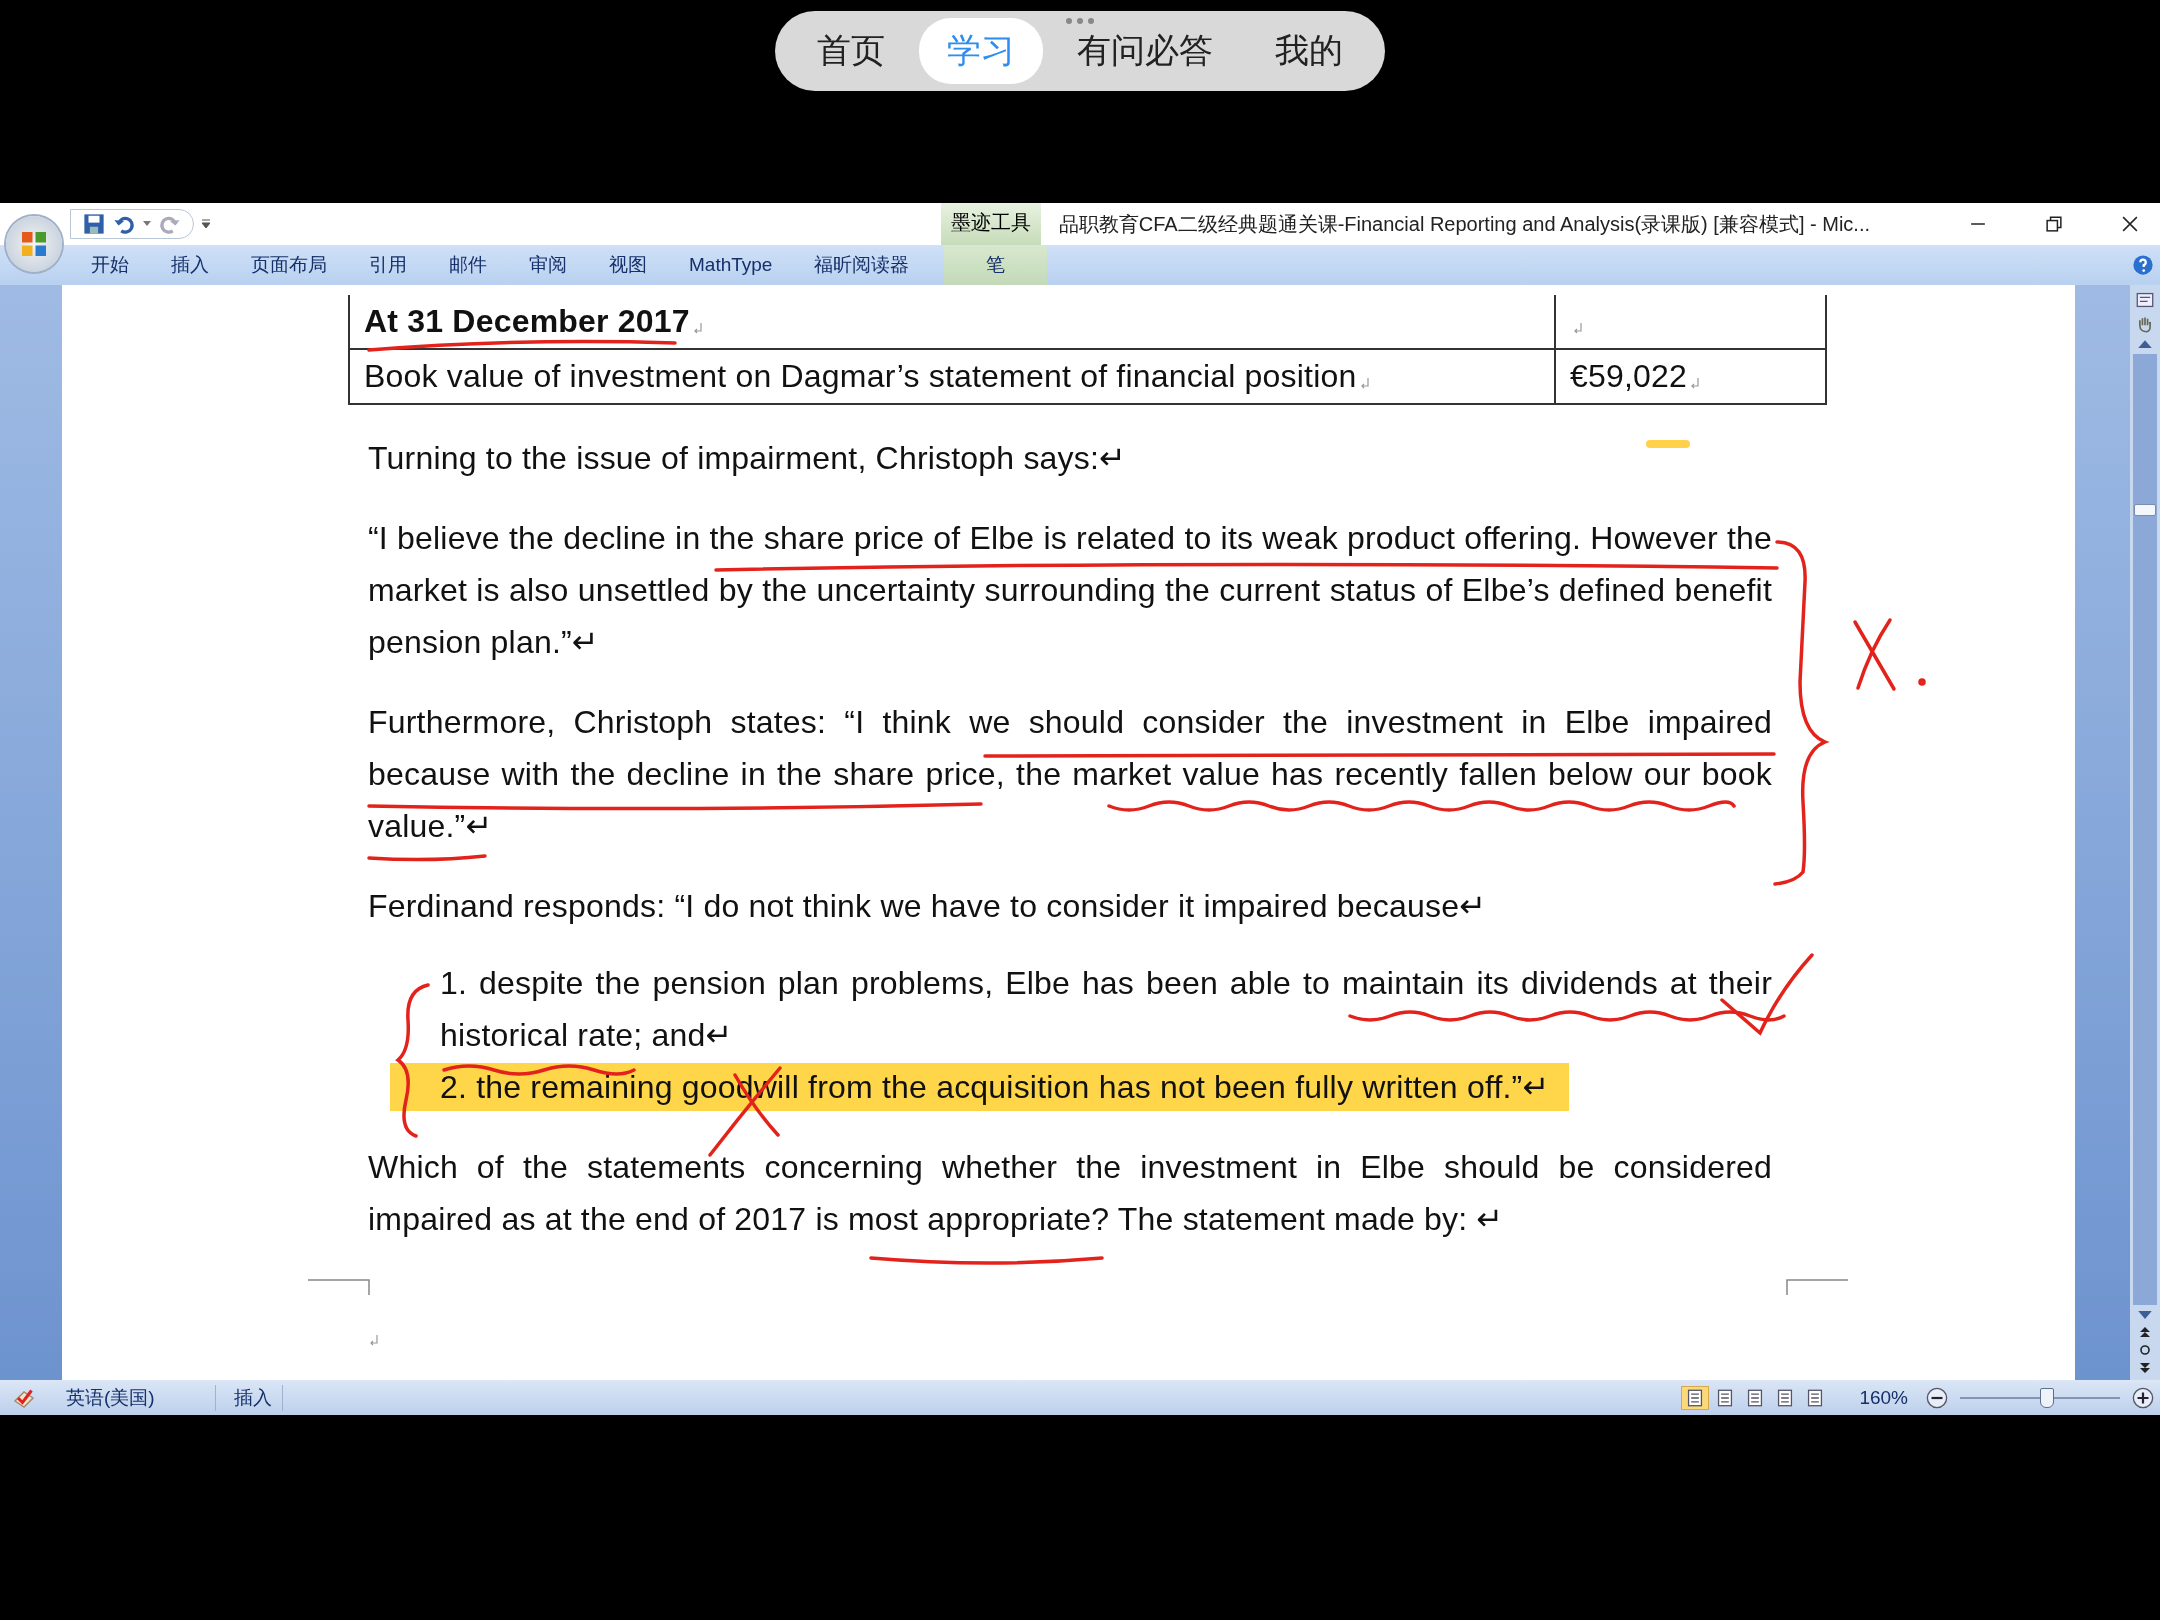  What do you see at coordinates (527, 321) in the screenshot?
I see `table-cell-text: At 31 December 2017` at bounding box center [527, 321].